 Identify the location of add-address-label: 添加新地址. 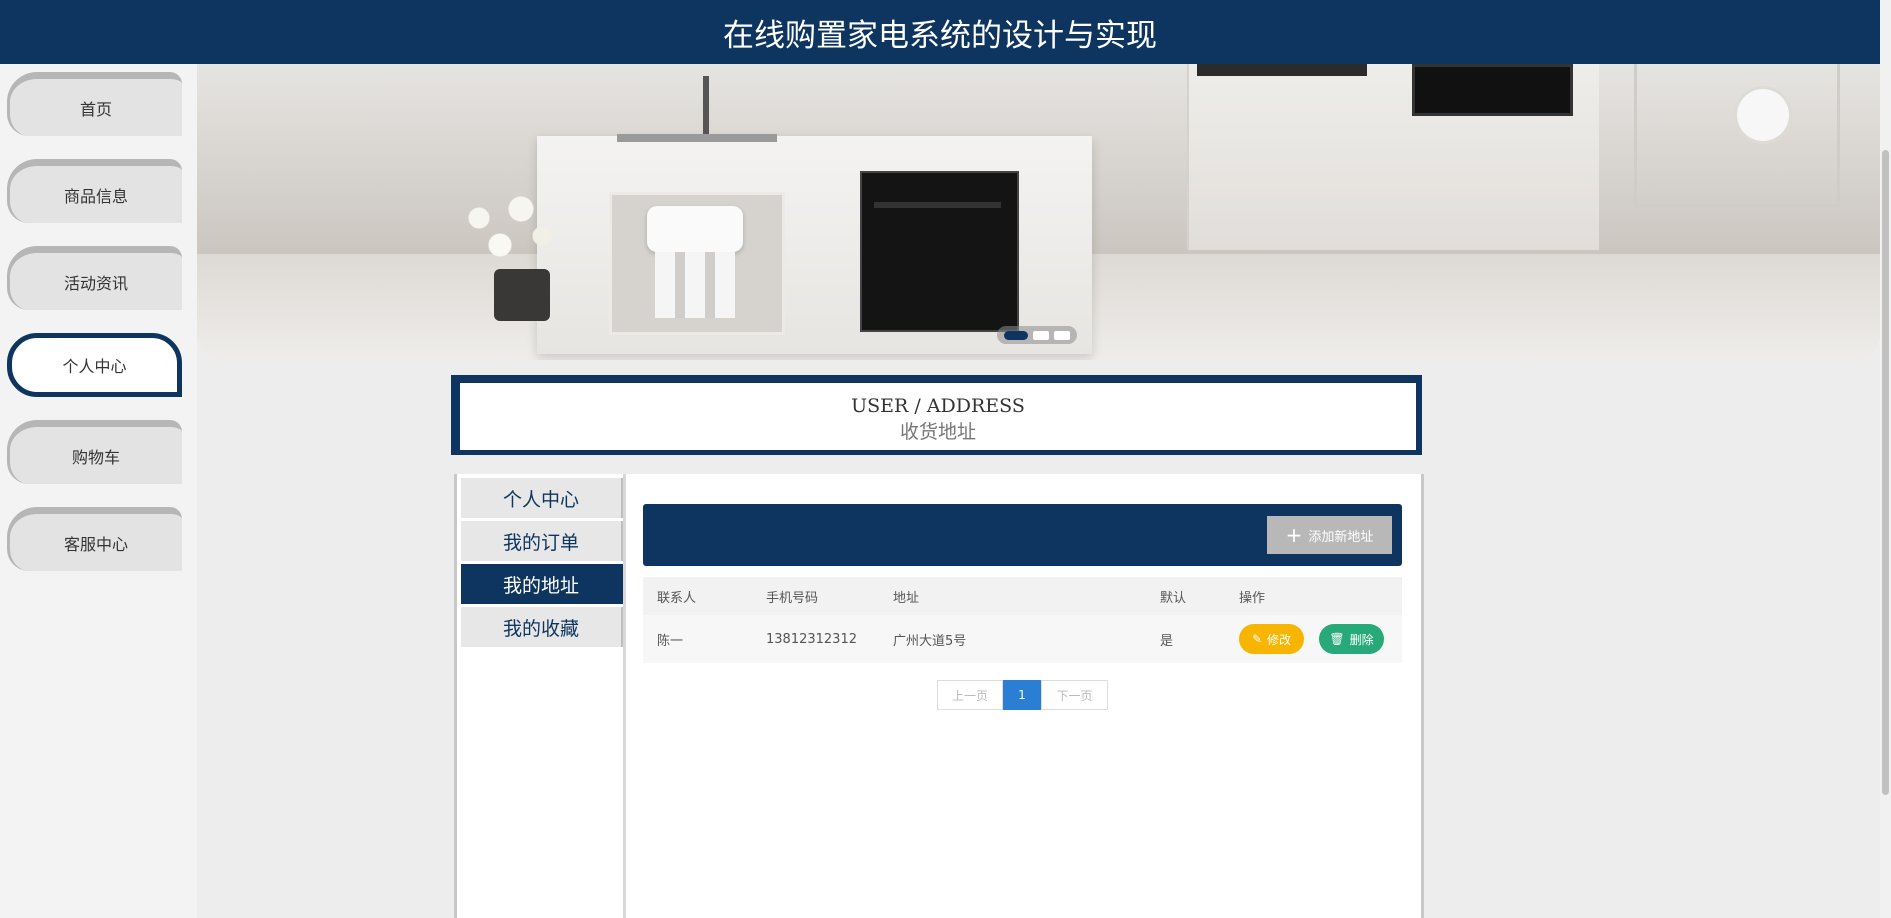
(1341, 537).